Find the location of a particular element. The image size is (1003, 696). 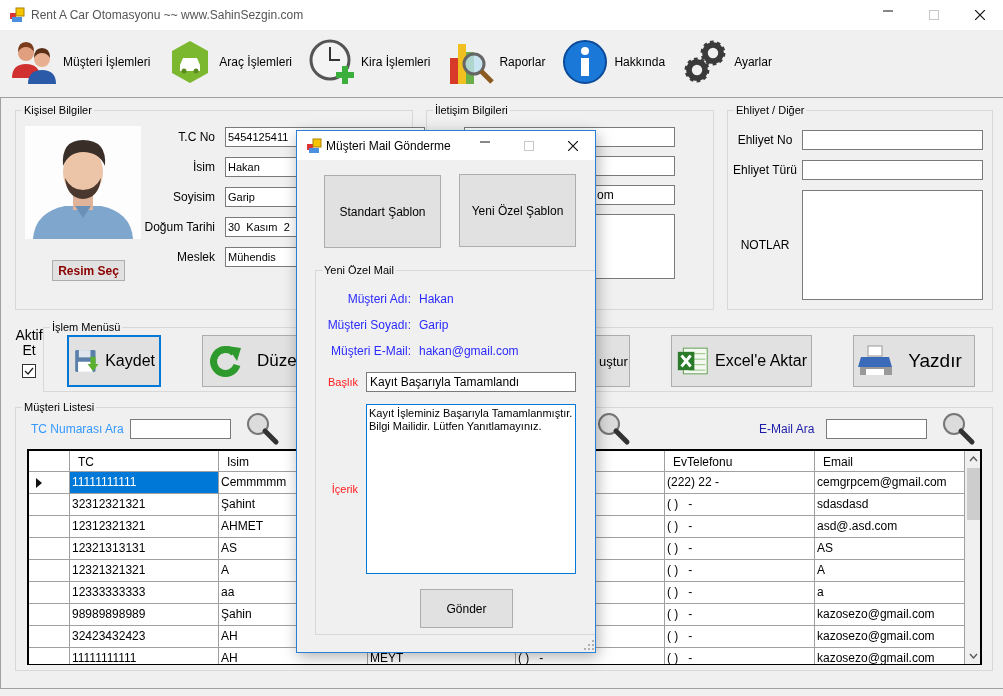

group-title: Ehliyet / Diğer is located at coordinates (770, 110).